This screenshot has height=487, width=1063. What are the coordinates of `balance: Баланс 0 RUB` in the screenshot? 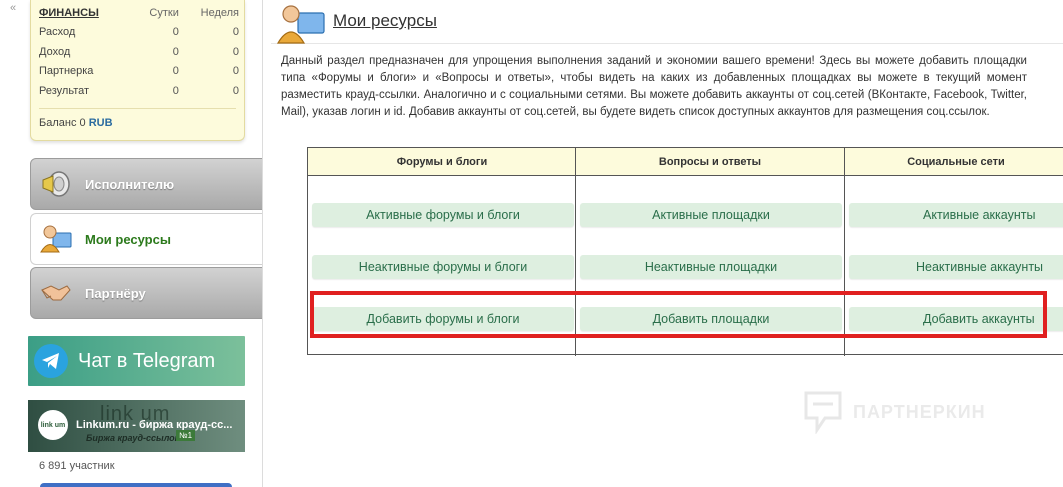 It's located at (76, 123).